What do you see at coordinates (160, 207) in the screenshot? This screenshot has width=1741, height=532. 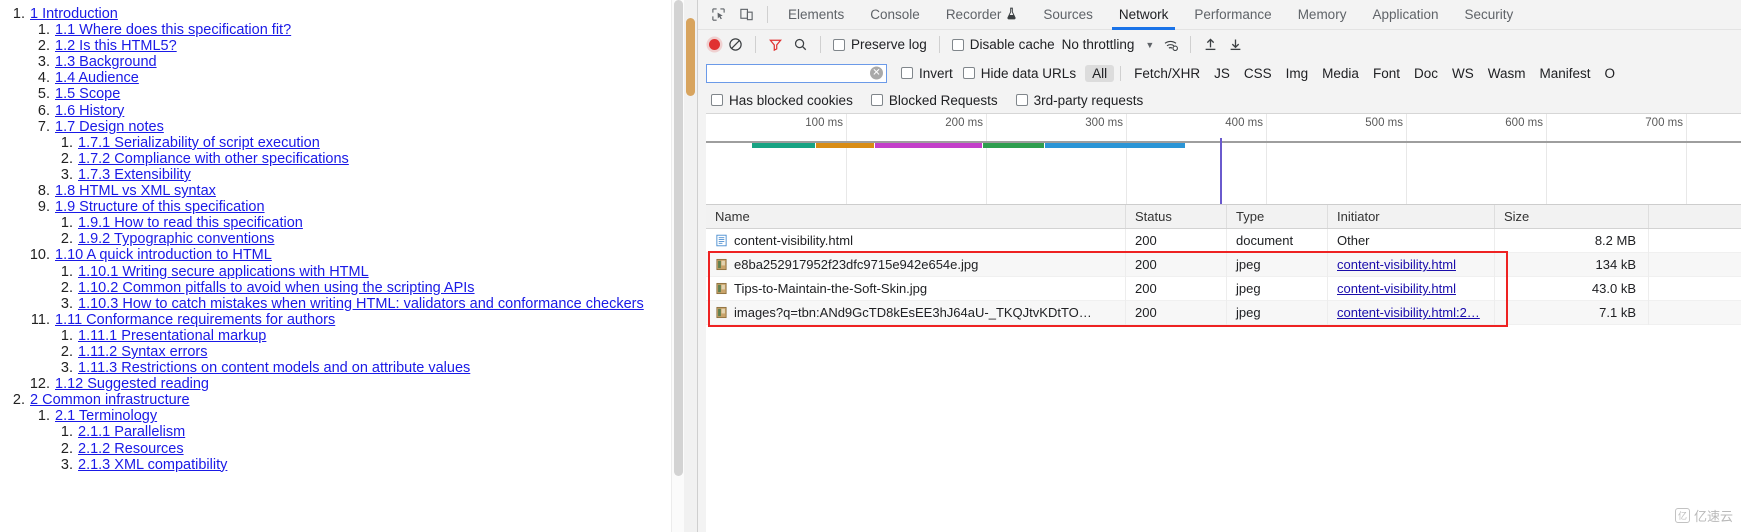 I see `toc-item-link: 1.9 Structure of this specification` at bounding box center [160, 207].